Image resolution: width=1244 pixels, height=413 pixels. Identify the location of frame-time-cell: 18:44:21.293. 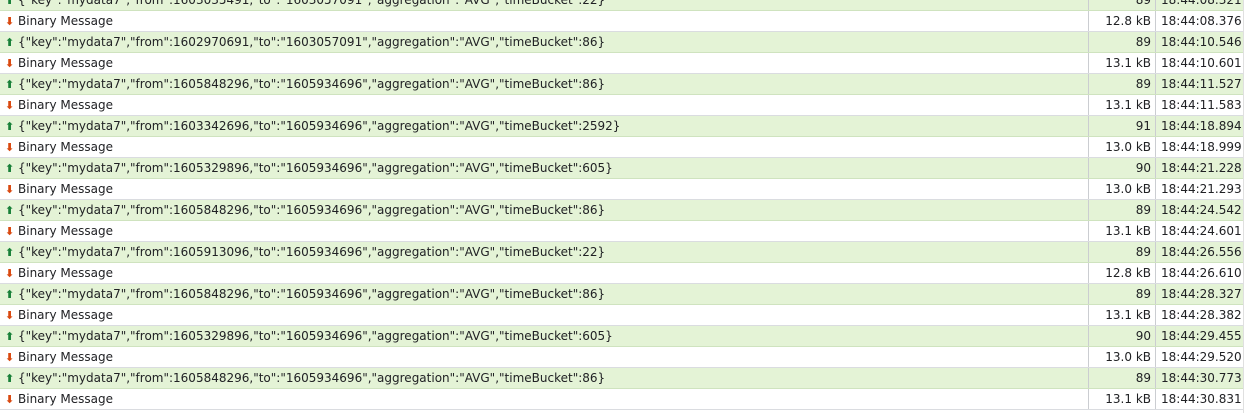
(1201, 189).